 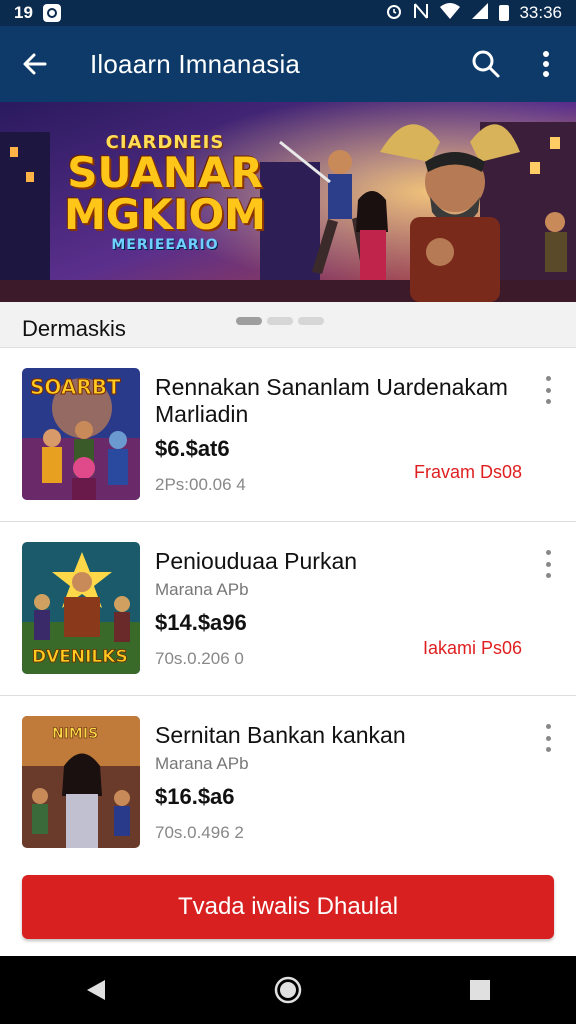 I want to click on page-title: Iloaarn Imnanasia, so click(x=195, y=63).